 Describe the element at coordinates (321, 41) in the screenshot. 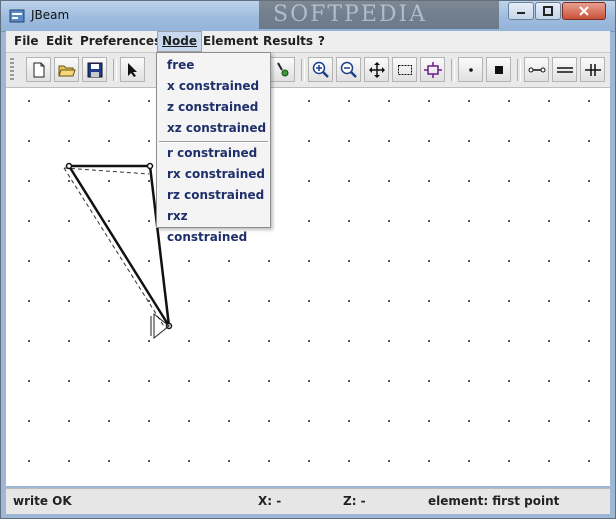

I see `menu-help: ?` at that location.